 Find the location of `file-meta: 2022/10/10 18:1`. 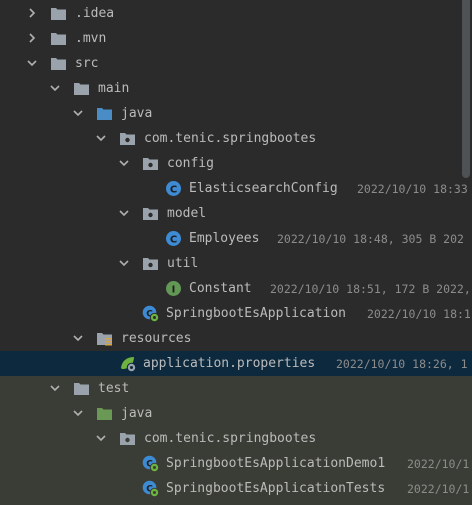

file-meta: 2022/10/10 18:1 is located at coordinates (419, 314).